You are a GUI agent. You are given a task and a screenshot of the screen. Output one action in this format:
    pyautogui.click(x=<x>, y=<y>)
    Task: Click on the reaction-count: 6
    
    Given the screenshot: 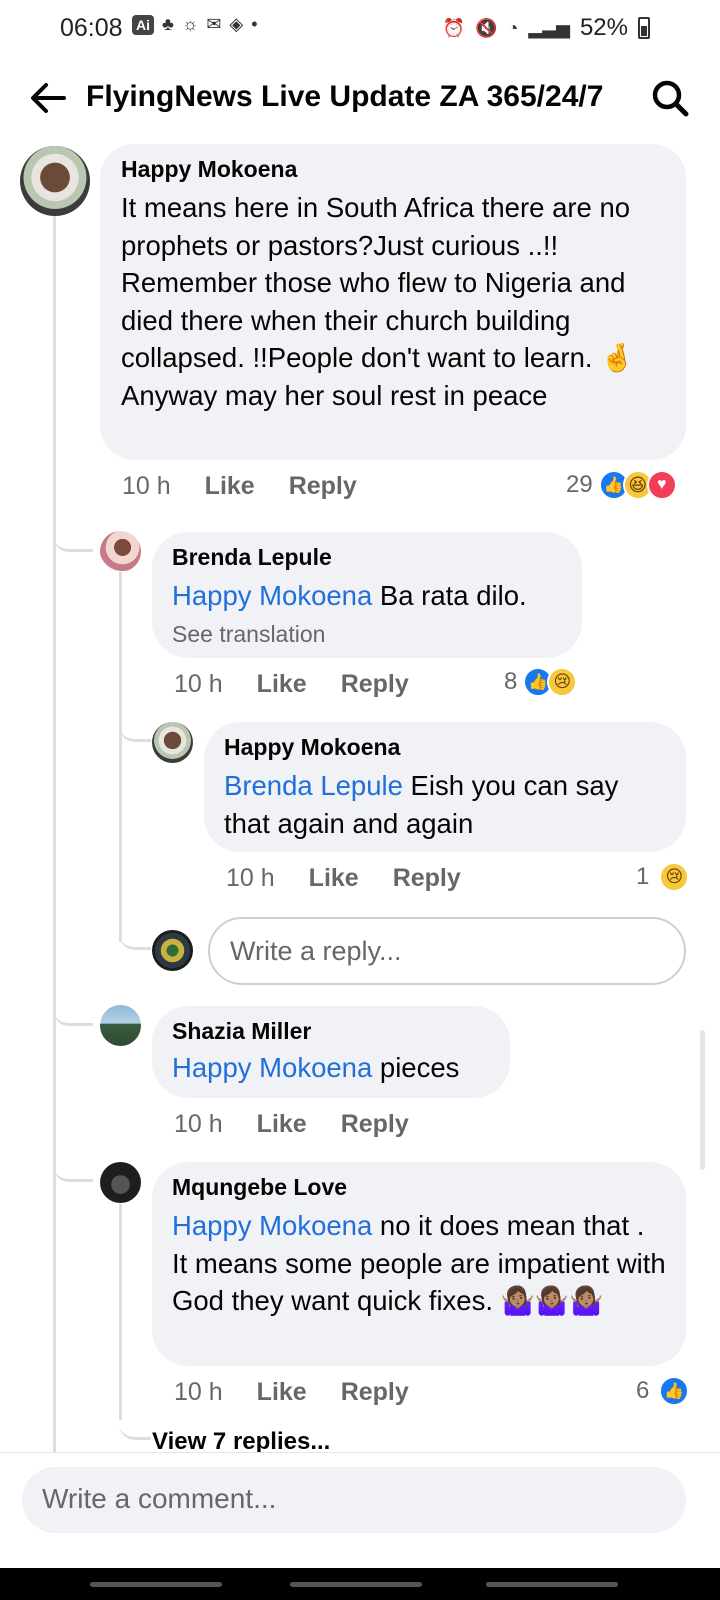 What is the action you would take?
    pyautogui.click(x=643, y=1390)
    